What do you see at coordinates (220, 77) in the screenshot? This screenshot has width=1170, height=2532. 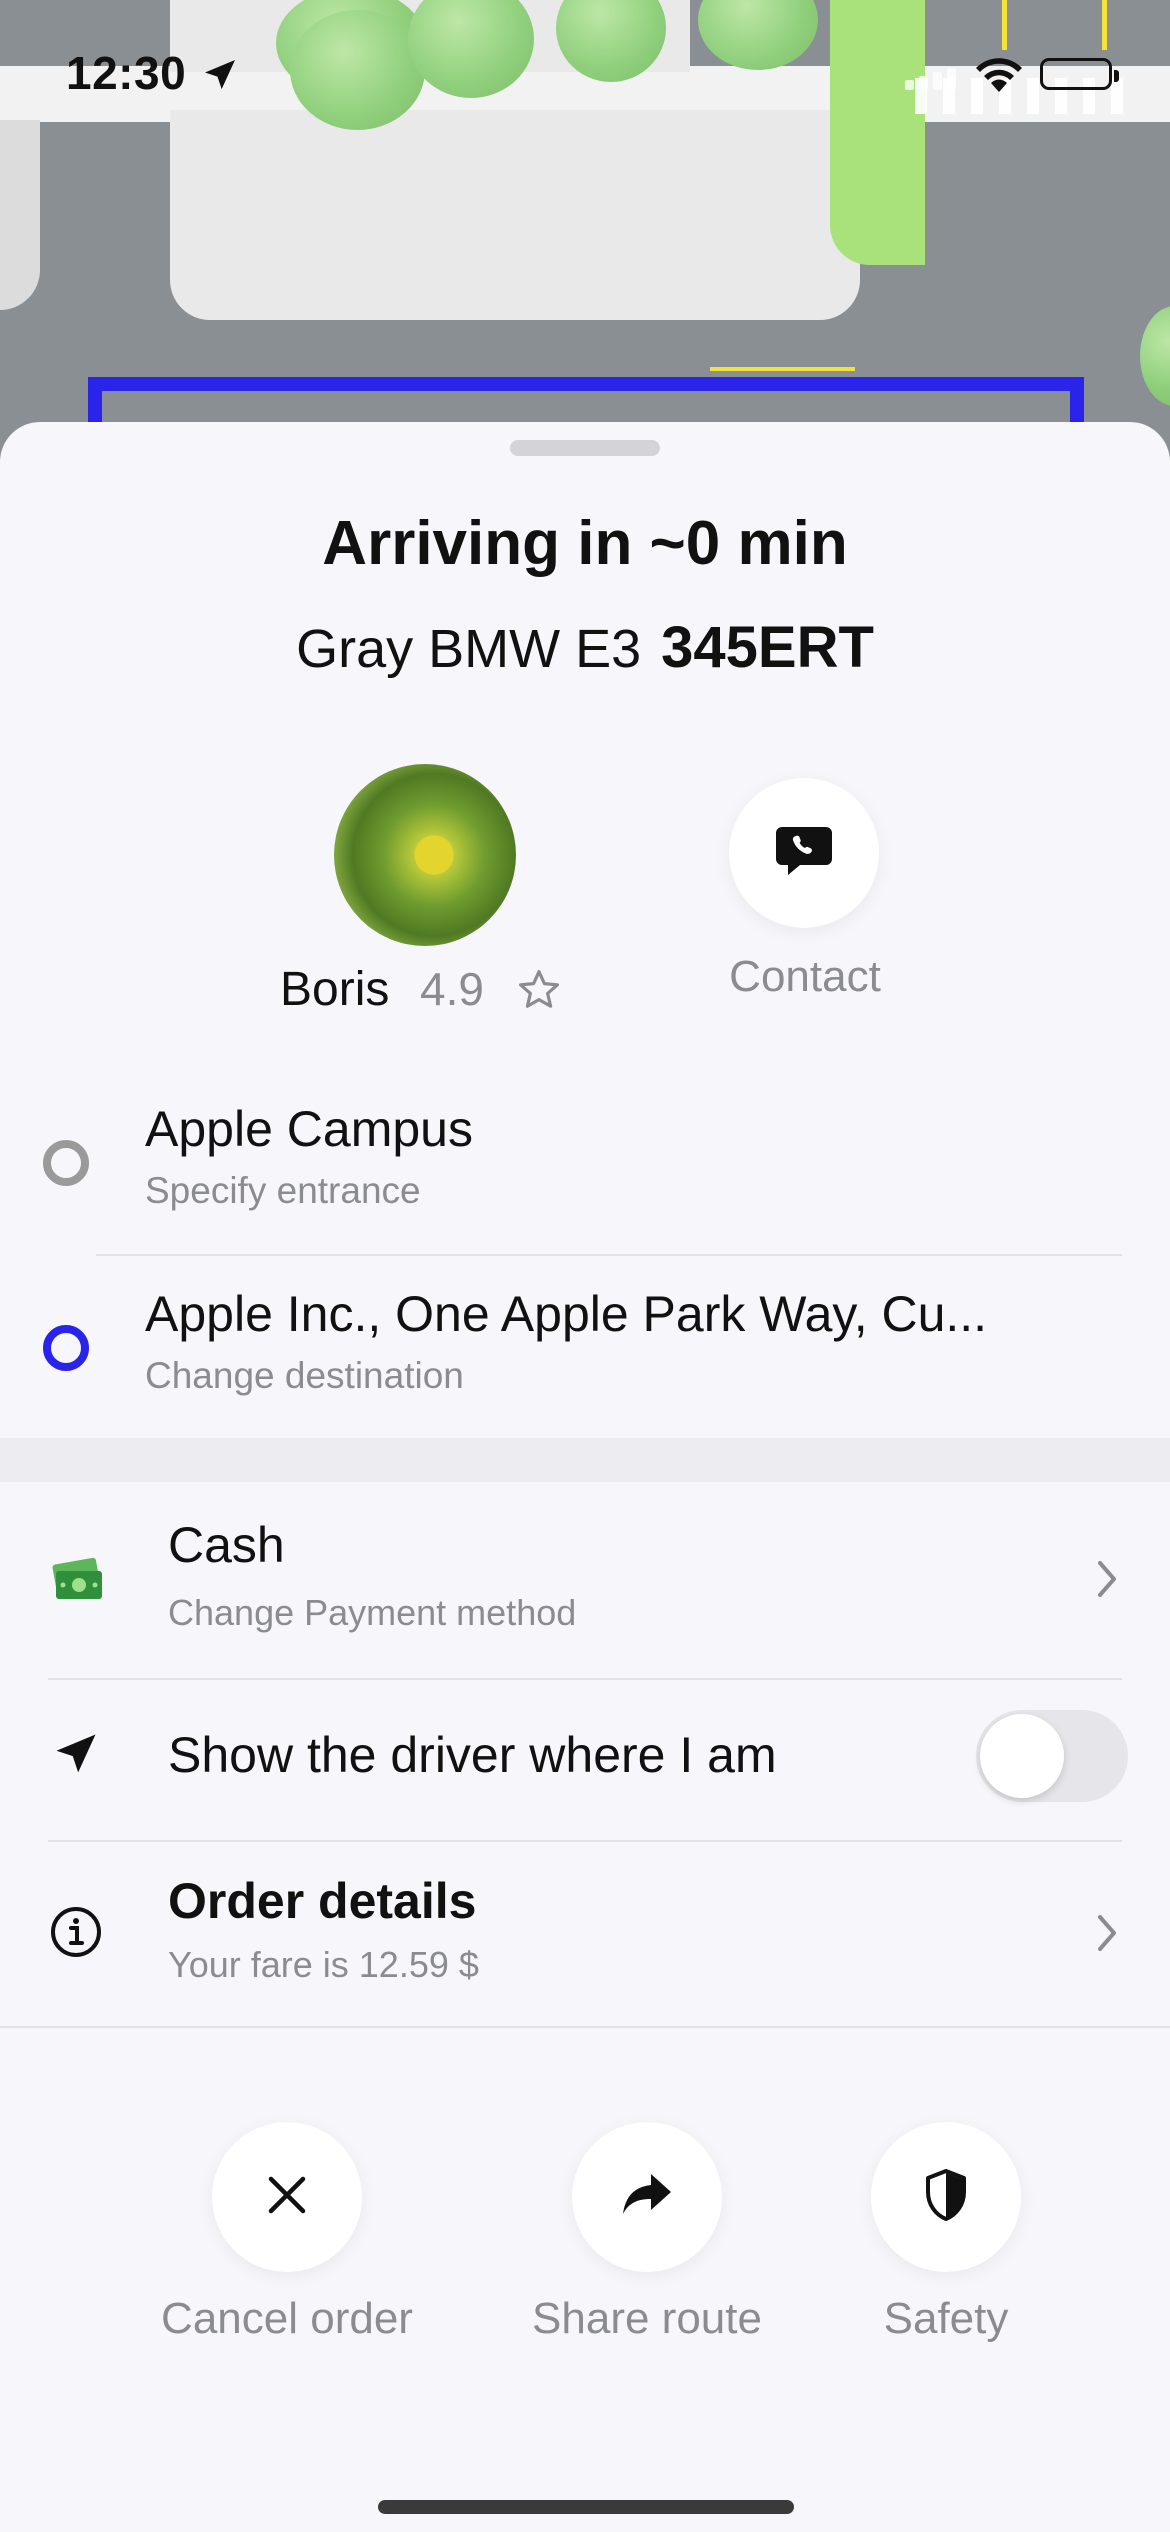 I see `location-arrow-icon` at bounding box center [220, 77].